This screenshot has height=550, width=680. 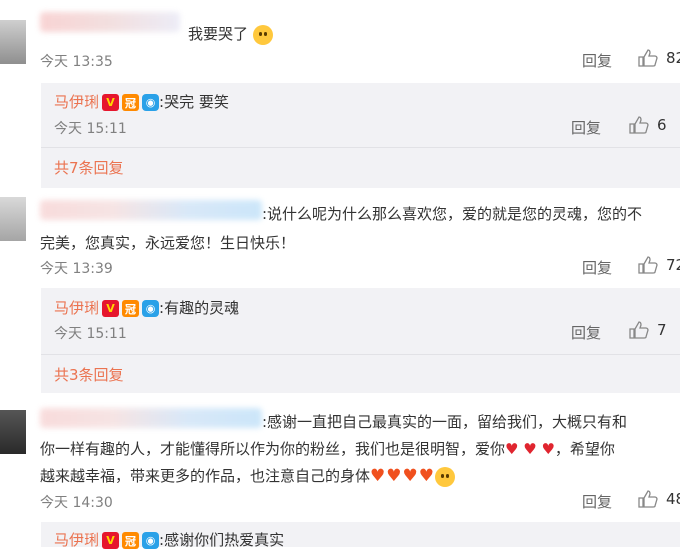 What do you see at coordinates (89, 167) in the screenshot?
I see `more-replies-link: 共7条回复` at bounding box center [89, 167].